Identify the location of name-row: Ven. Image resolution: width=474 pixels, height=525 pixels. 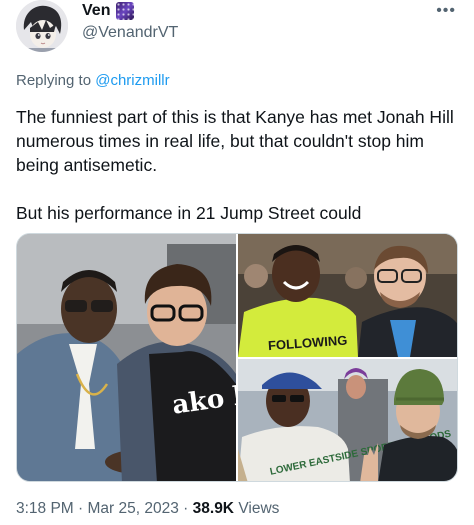
(108, 11).